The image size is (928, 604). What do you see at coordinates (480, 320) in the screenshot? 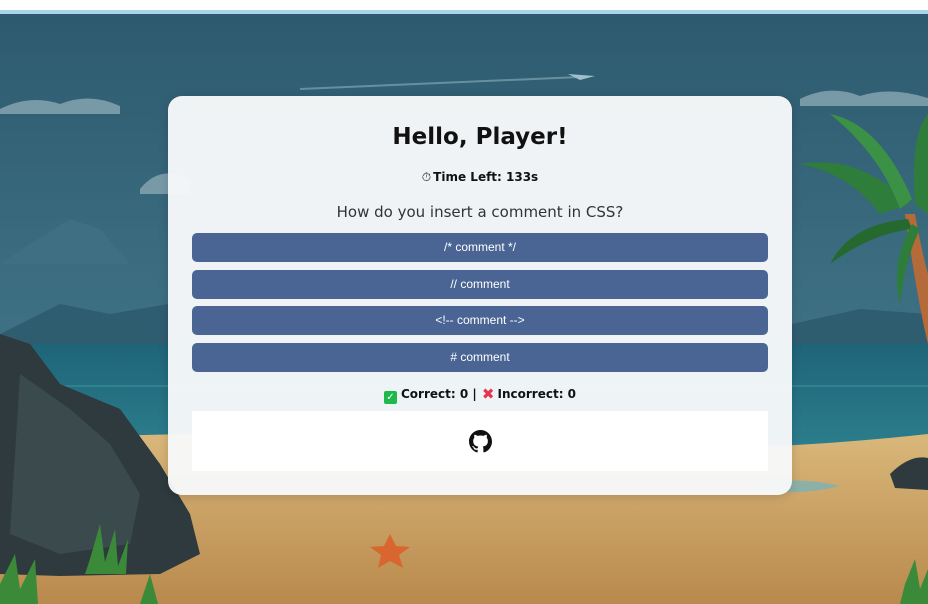
I see `answer-option-3: <!-- comment -->` at bounding box center [480, 320].